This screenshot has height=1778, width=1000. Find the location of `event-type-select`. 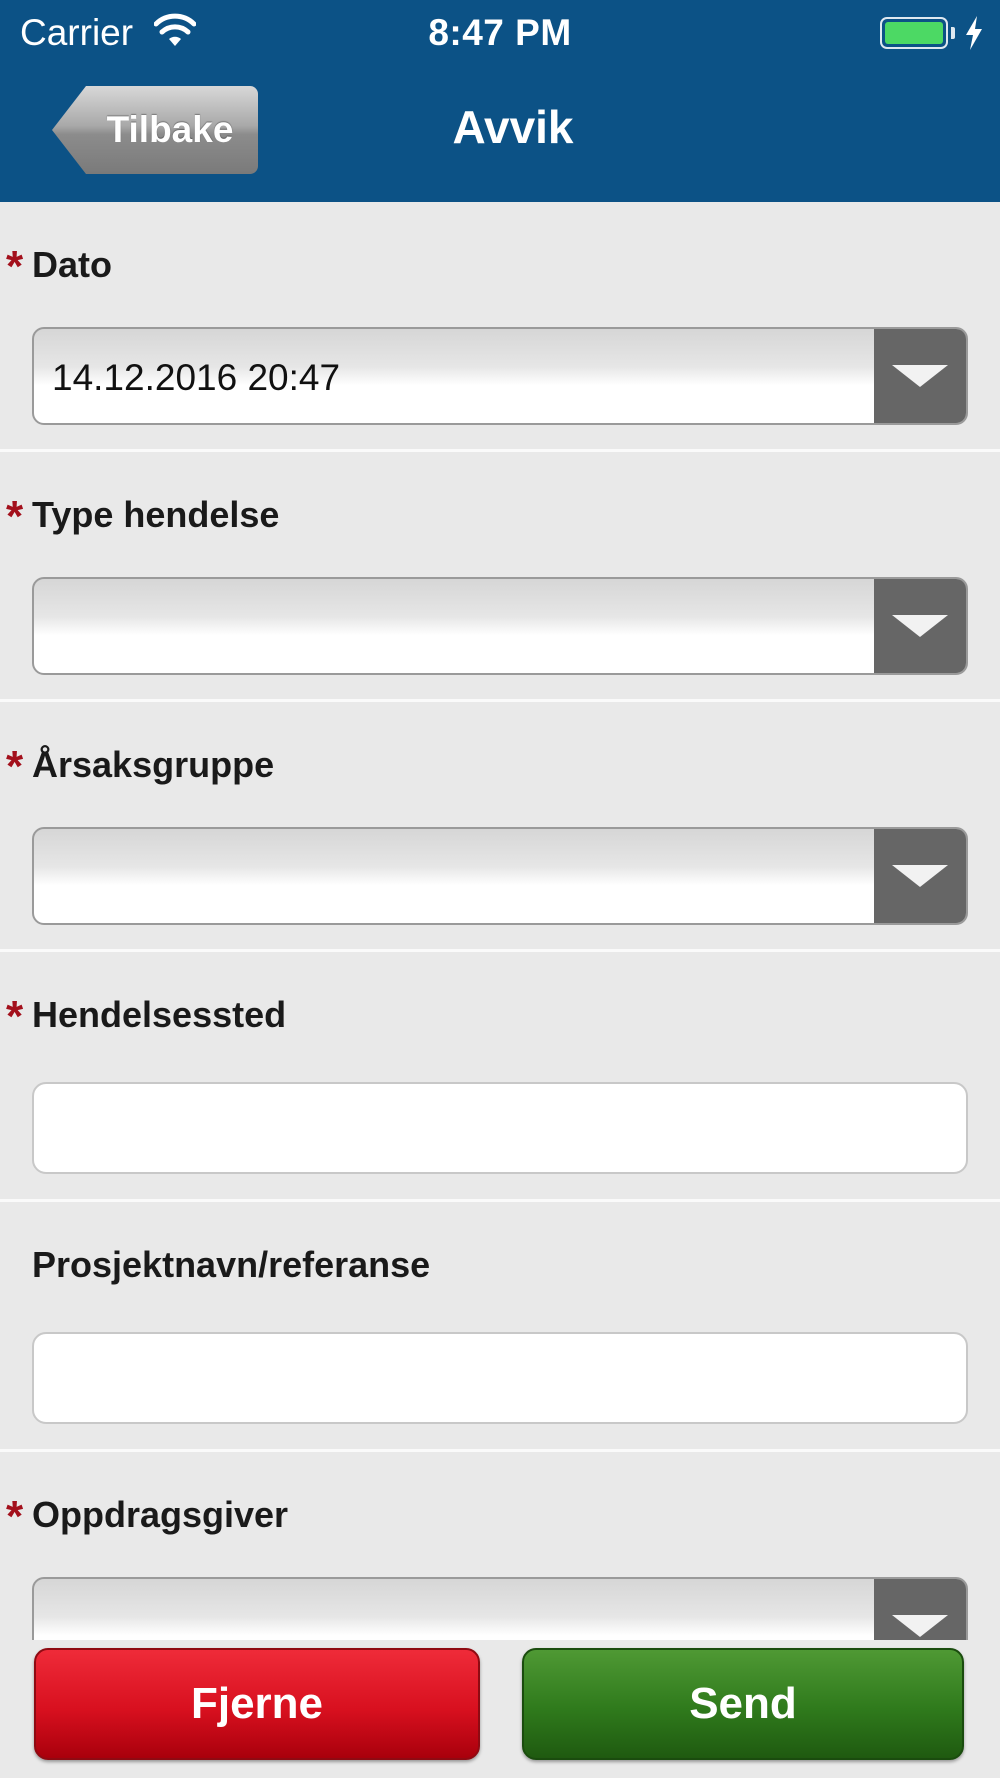

event-type-select is located at coordinates (500, 626).